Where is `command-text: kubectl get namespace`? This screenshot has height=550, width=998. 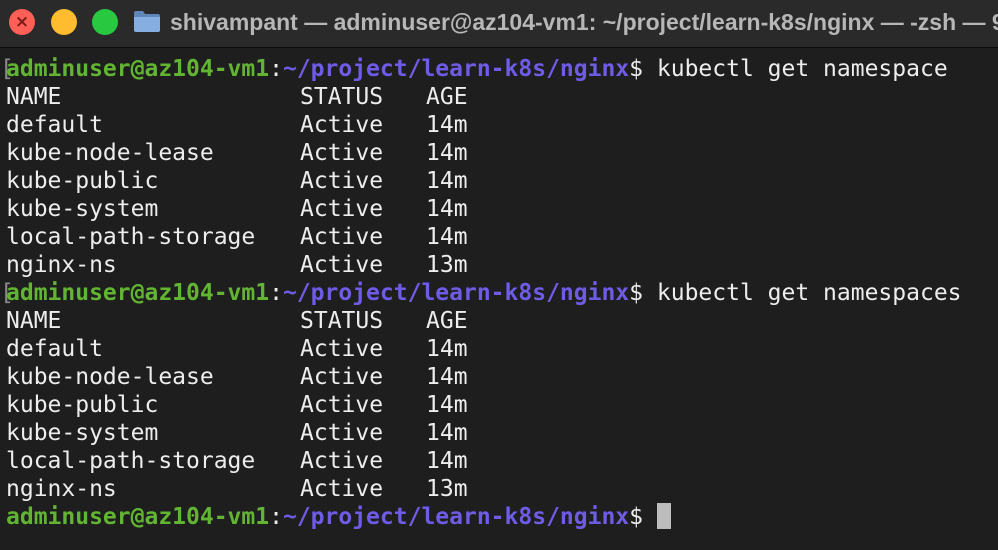
command-text: kubectl get namespace is located at coordinates (802, 69).